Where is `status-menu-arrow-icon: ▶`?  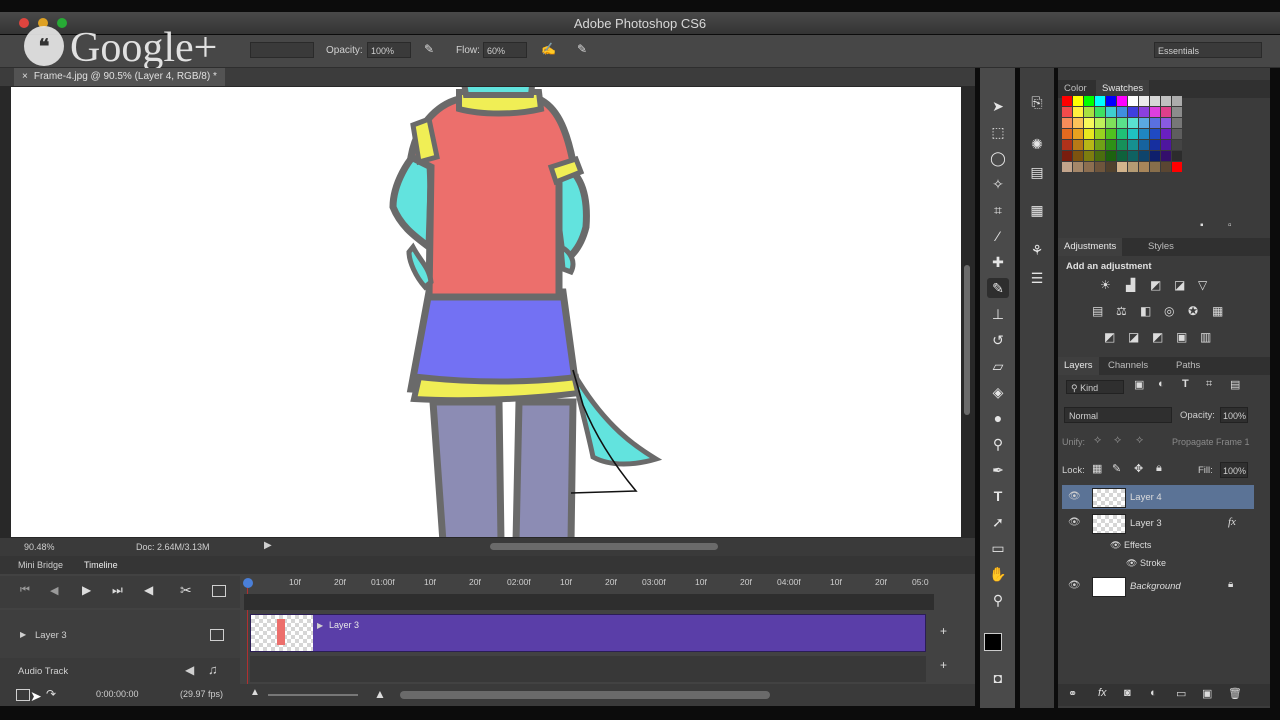
status-menu-arrow-icon: ▶ is located at coordinates (268, 545).